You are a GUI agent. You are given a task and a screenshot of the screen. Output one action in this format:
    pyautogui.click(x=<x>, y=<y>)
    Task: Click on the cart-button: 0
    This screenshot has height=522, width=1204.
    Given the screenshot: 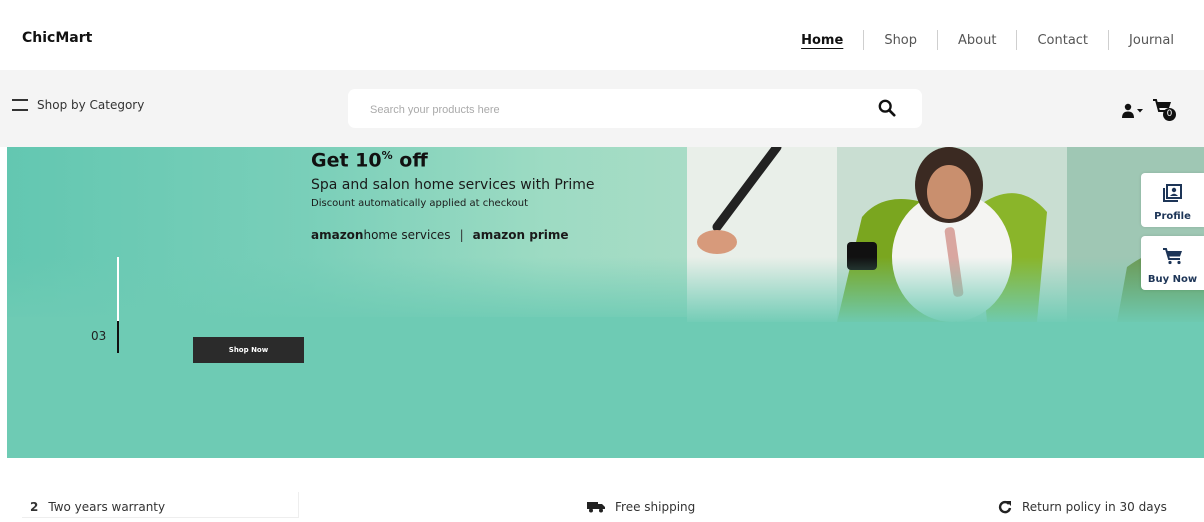 What is the action you would take?
    pyautogui.click(x=1167, y=112)
    